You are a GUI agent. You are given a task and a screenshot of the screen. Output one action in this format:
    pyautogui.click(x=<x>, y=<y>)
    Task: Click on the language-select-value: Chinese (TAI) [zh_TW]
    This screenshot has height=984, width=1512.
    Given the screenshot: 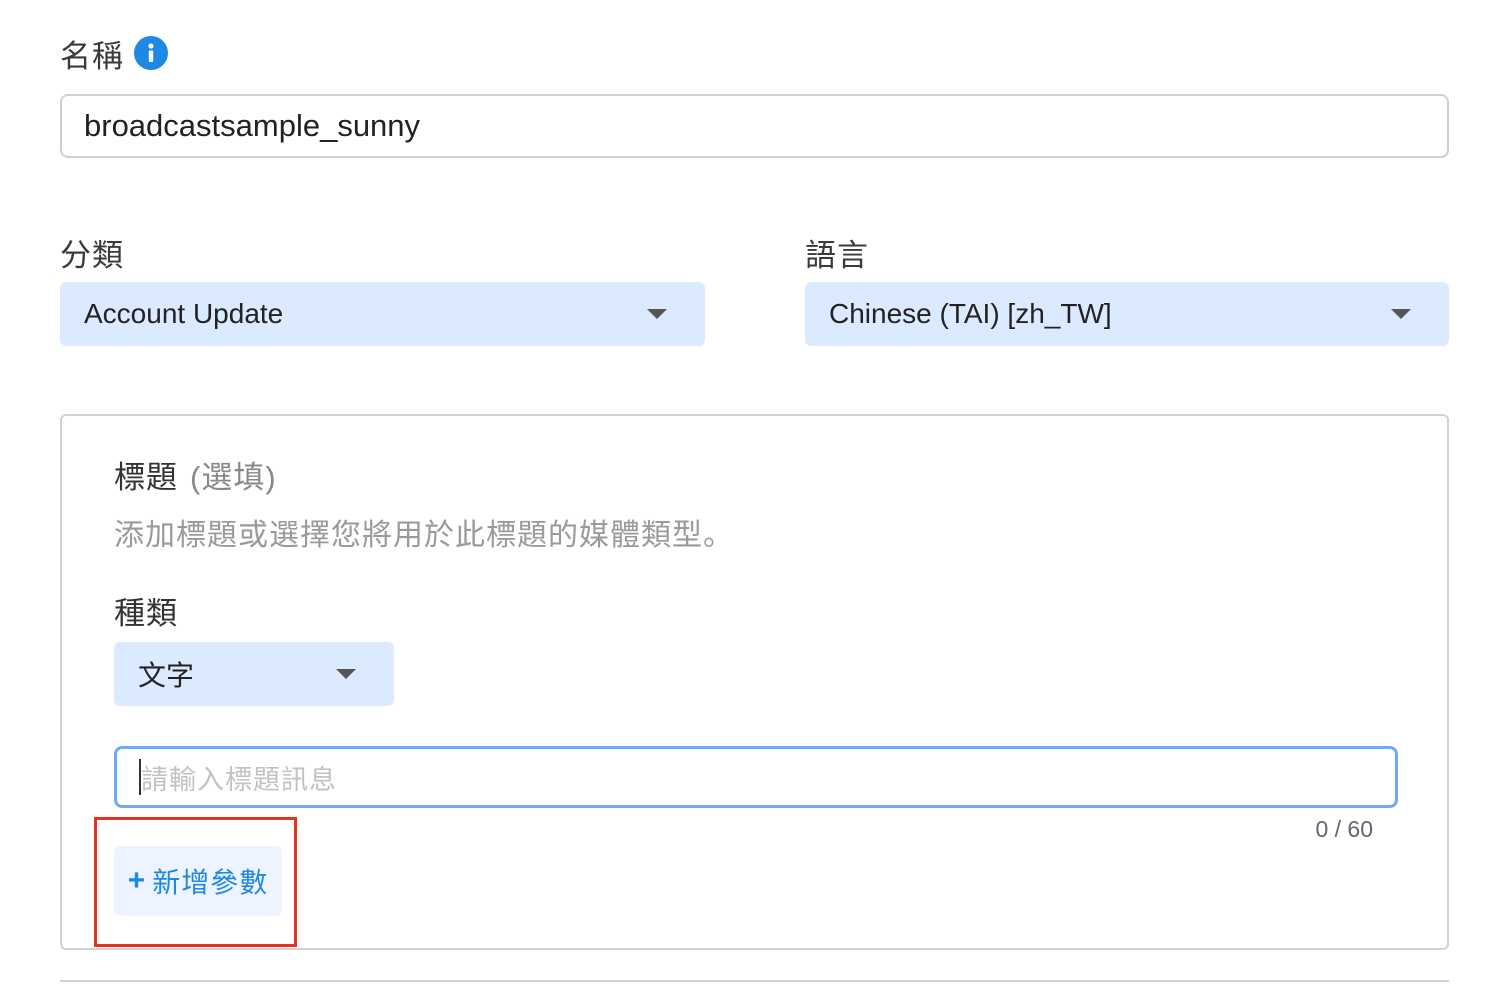 What is the action you would take?
    pyautogui.click(x=970, y=313)
    